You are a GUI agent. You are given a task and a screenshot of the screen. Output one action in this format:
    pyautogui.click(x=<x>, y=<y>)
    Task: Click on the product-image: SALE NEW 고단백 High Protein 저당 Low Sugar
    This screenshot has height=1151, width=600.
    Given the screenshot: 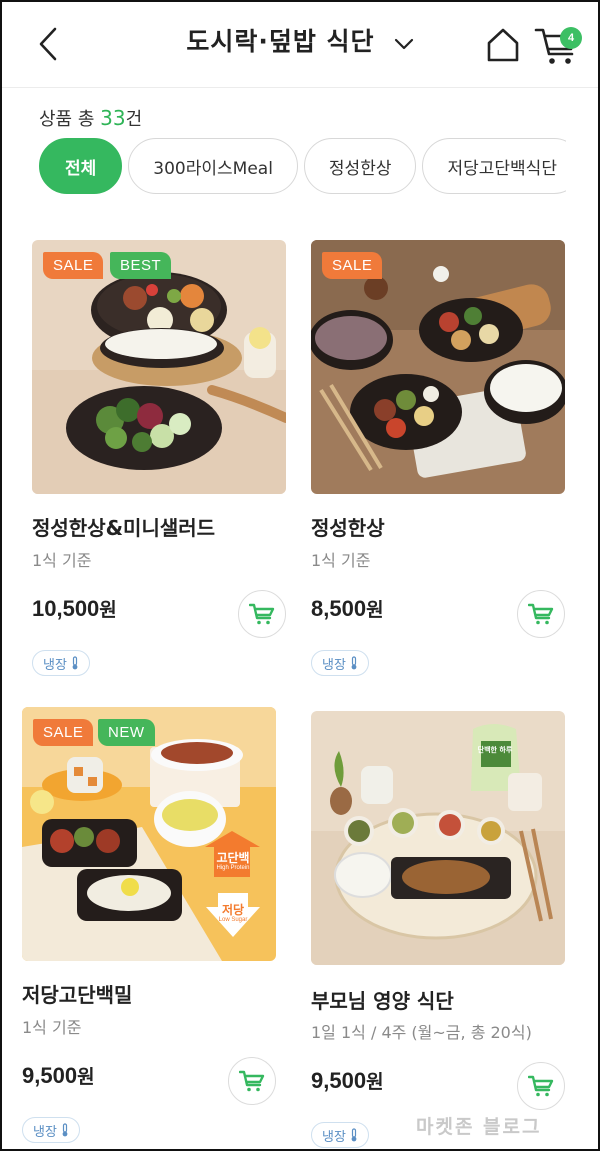 What is the action you would take?
    pyautogui.click(x=149, y=834)
    